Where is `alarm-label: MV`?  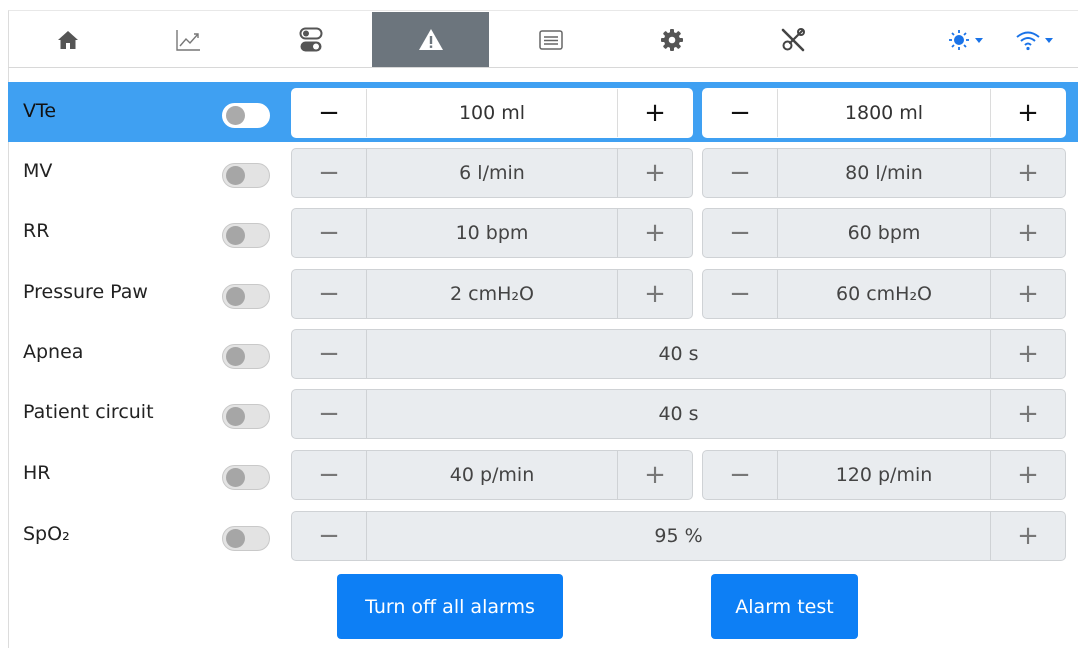 alarm-label: MV is located at coordinates (38, 171).